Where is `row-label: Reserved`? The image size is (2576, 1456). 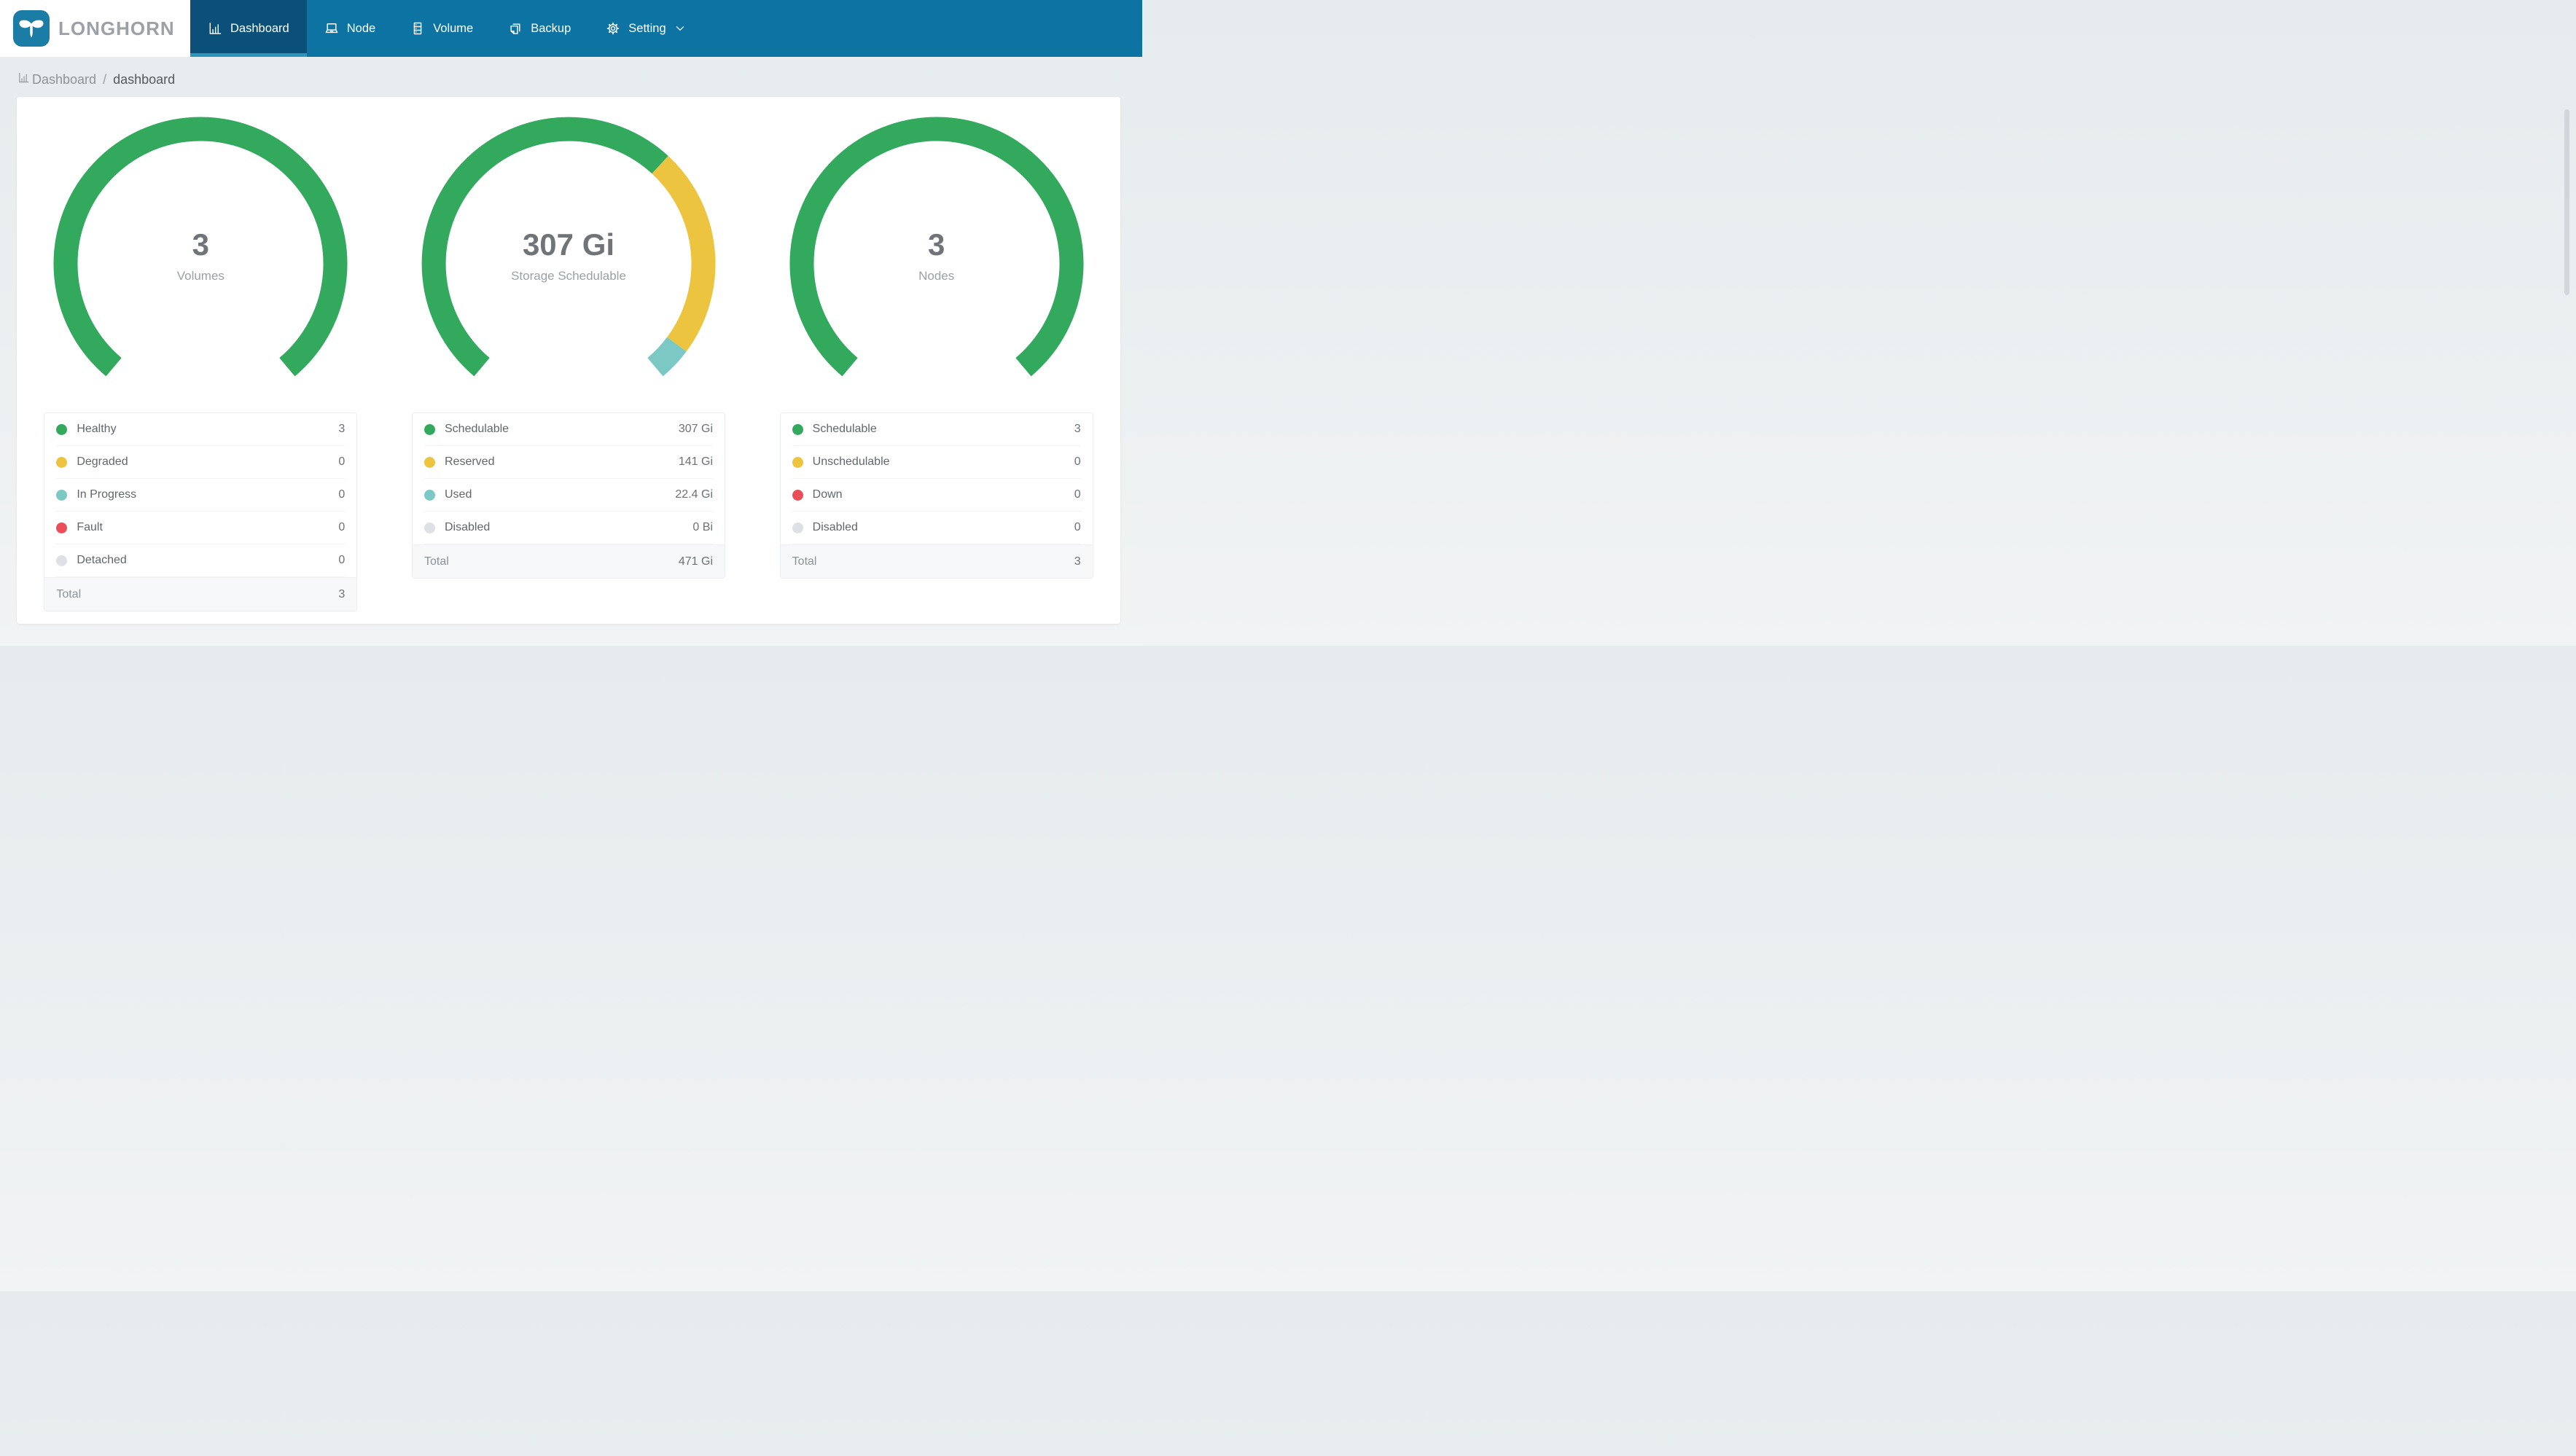
row-label: Reserved is located at coordinates (470, 462).